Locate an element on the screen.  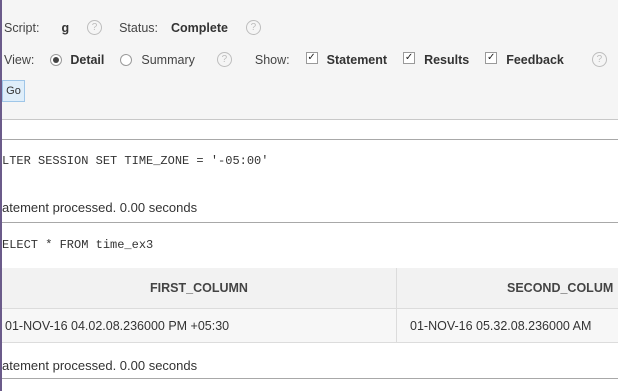
view-summary-label: Summary is located at coordinates (167, 60).